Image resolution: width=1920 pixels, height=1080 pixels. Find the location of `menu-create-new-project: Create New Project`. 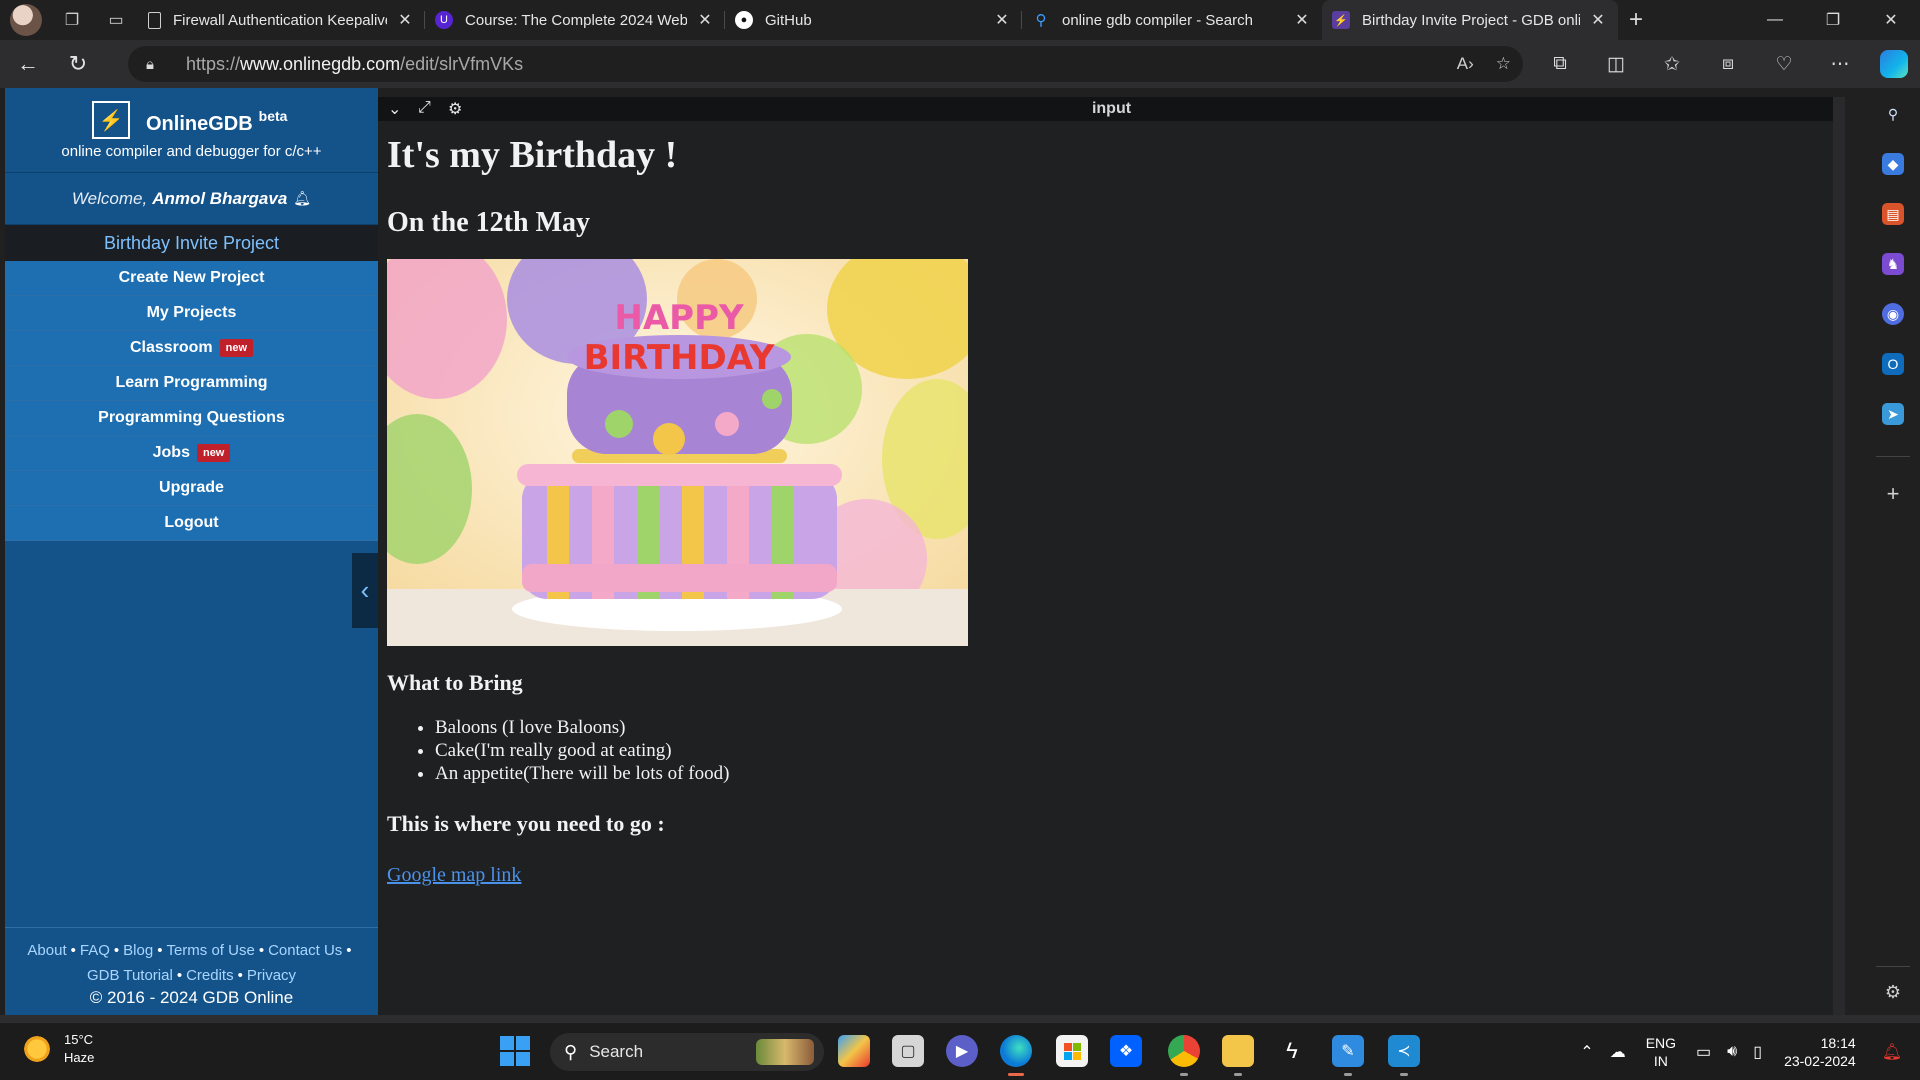

menu-create-new-project: Create New Project is located at coordinates (191, 278).